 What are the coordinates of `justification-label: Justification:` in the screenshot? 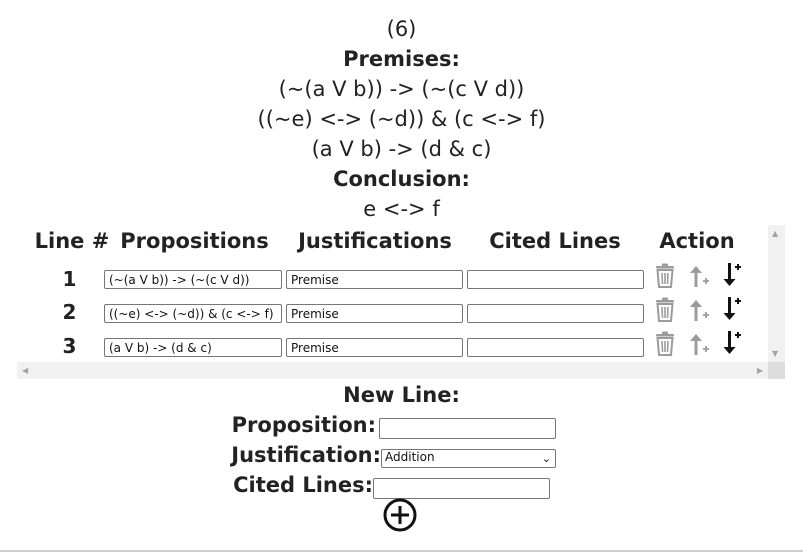 It's located at (306, 455).